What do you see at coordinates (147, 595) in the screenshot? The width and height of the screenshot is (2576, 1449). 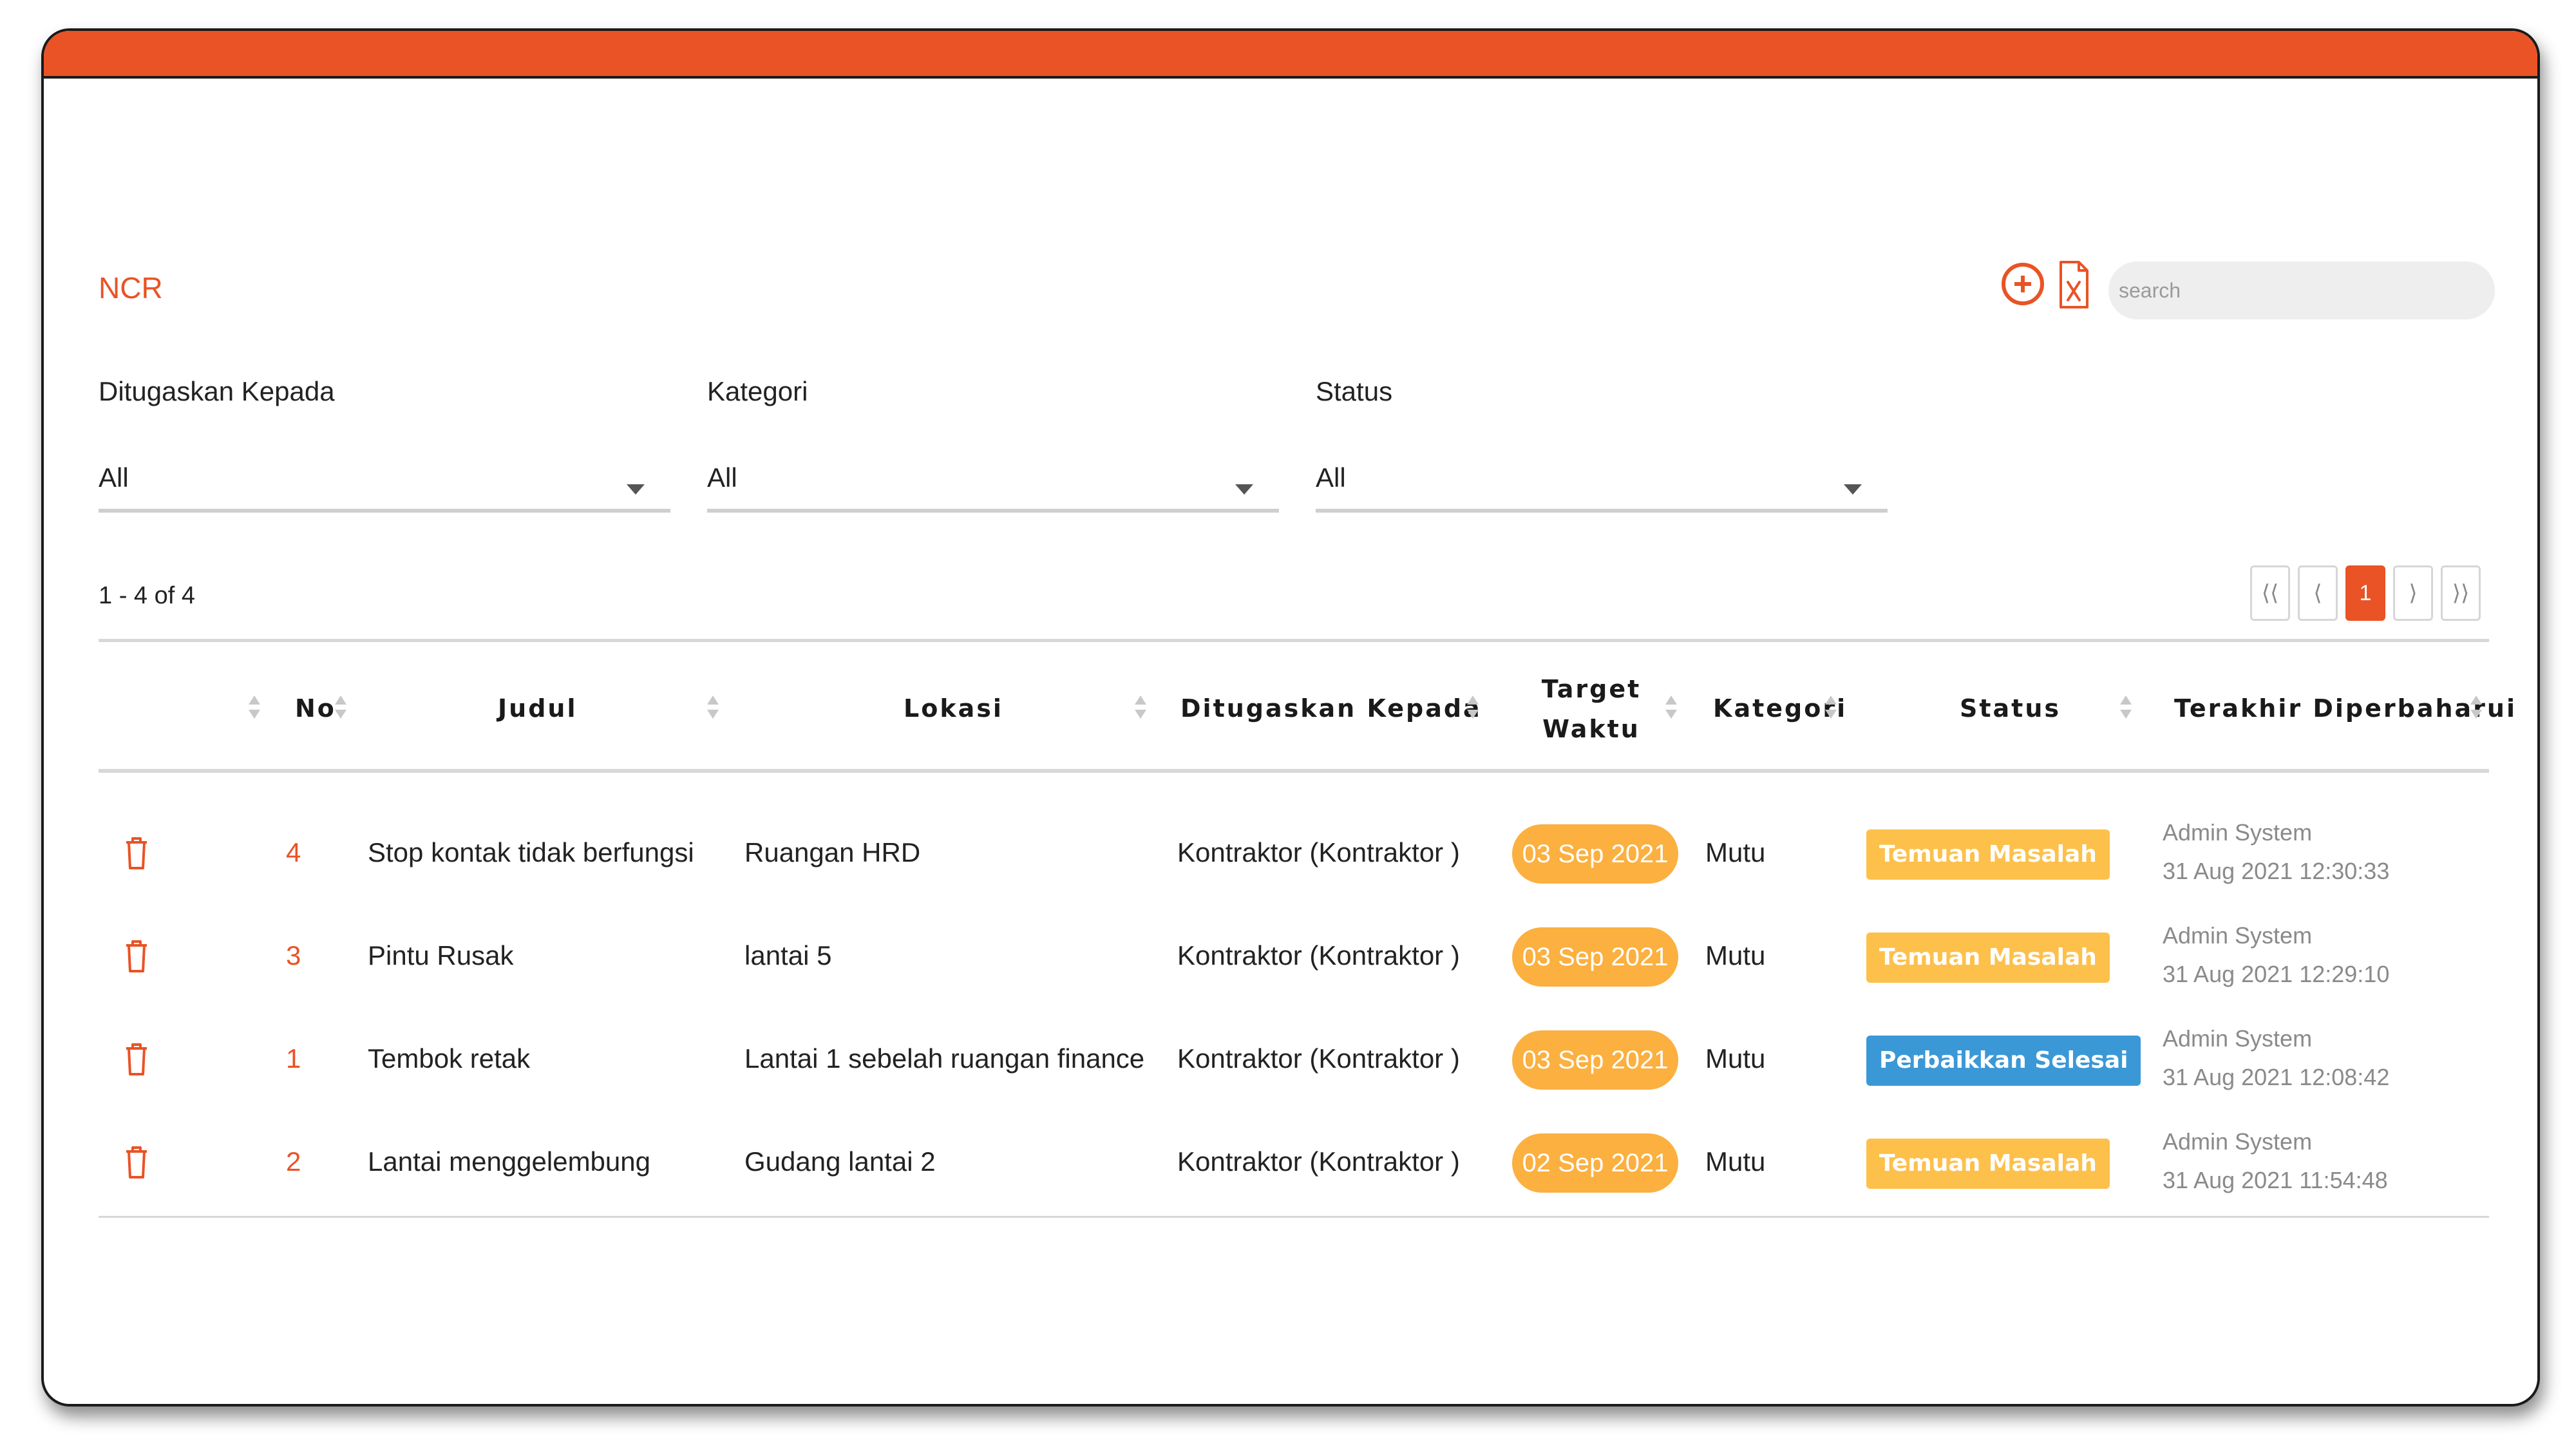 I see `record-range: 1 - 4 of 4` at bounding box center [147, 595].